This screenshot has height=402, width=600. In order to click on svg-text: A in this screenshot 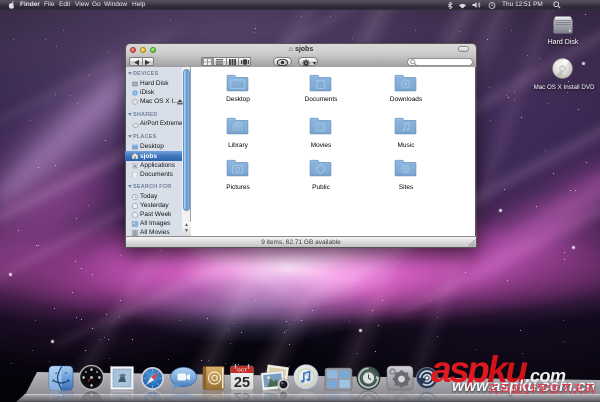, I will do `click(134, 165)`.